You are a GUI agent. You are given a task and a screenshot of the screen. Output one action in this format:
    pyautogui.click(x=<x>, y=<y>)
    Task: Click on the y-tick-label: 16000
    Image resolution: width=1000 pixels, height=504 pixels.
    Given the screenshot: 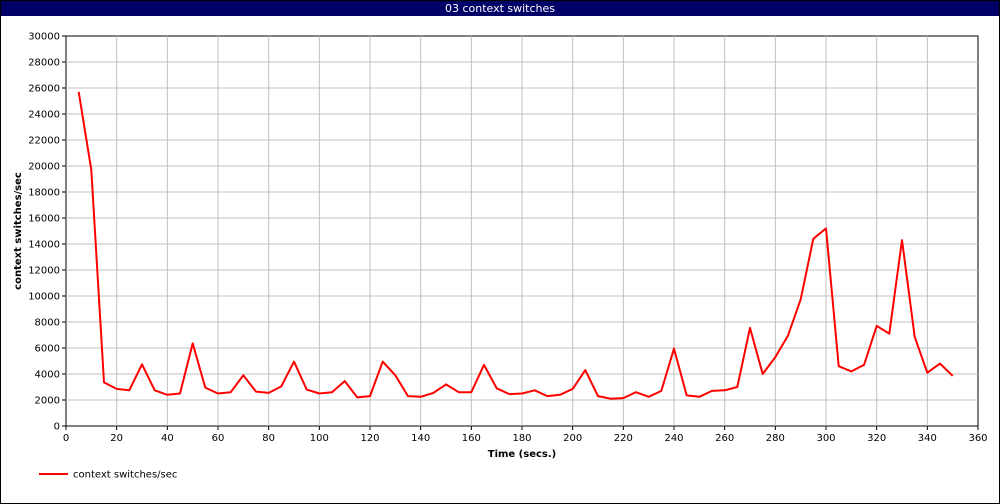 What is the action you would take?
    pyautogui.click(x=44, y=219)
    